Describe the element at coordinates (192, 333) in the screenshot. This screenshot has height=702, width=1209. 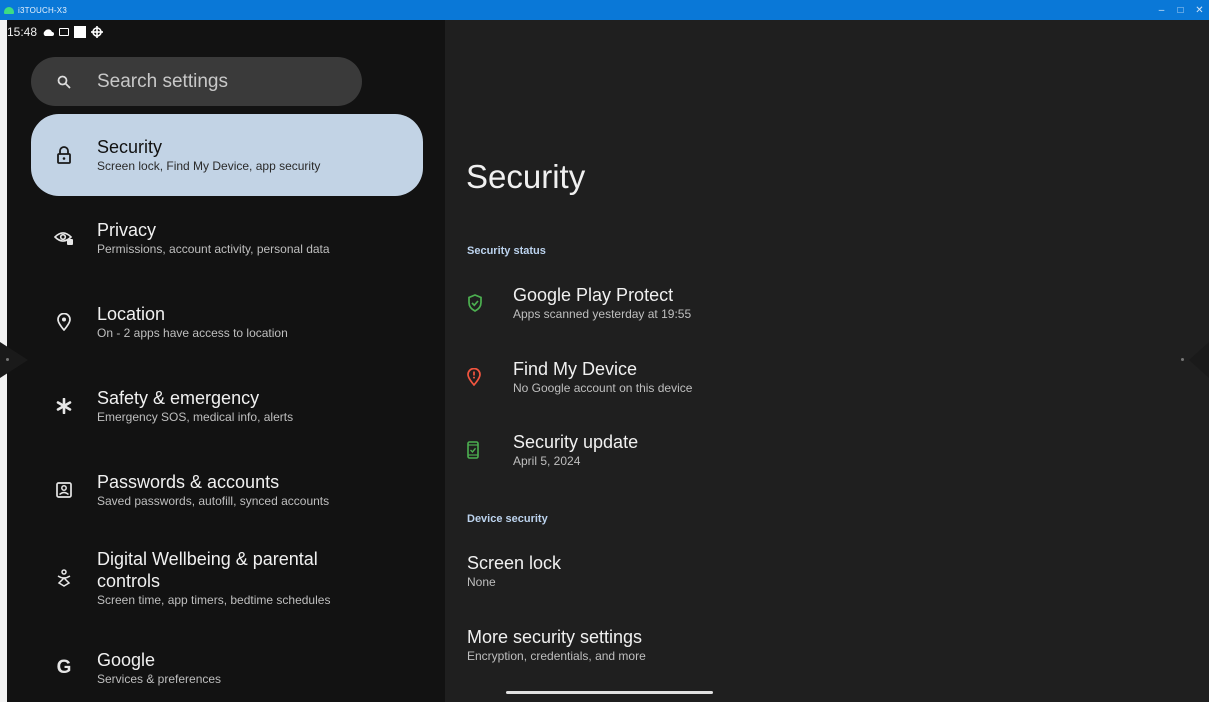
I see `sidebar-item-subtitle: On - 2 apps have access to location` at that location.